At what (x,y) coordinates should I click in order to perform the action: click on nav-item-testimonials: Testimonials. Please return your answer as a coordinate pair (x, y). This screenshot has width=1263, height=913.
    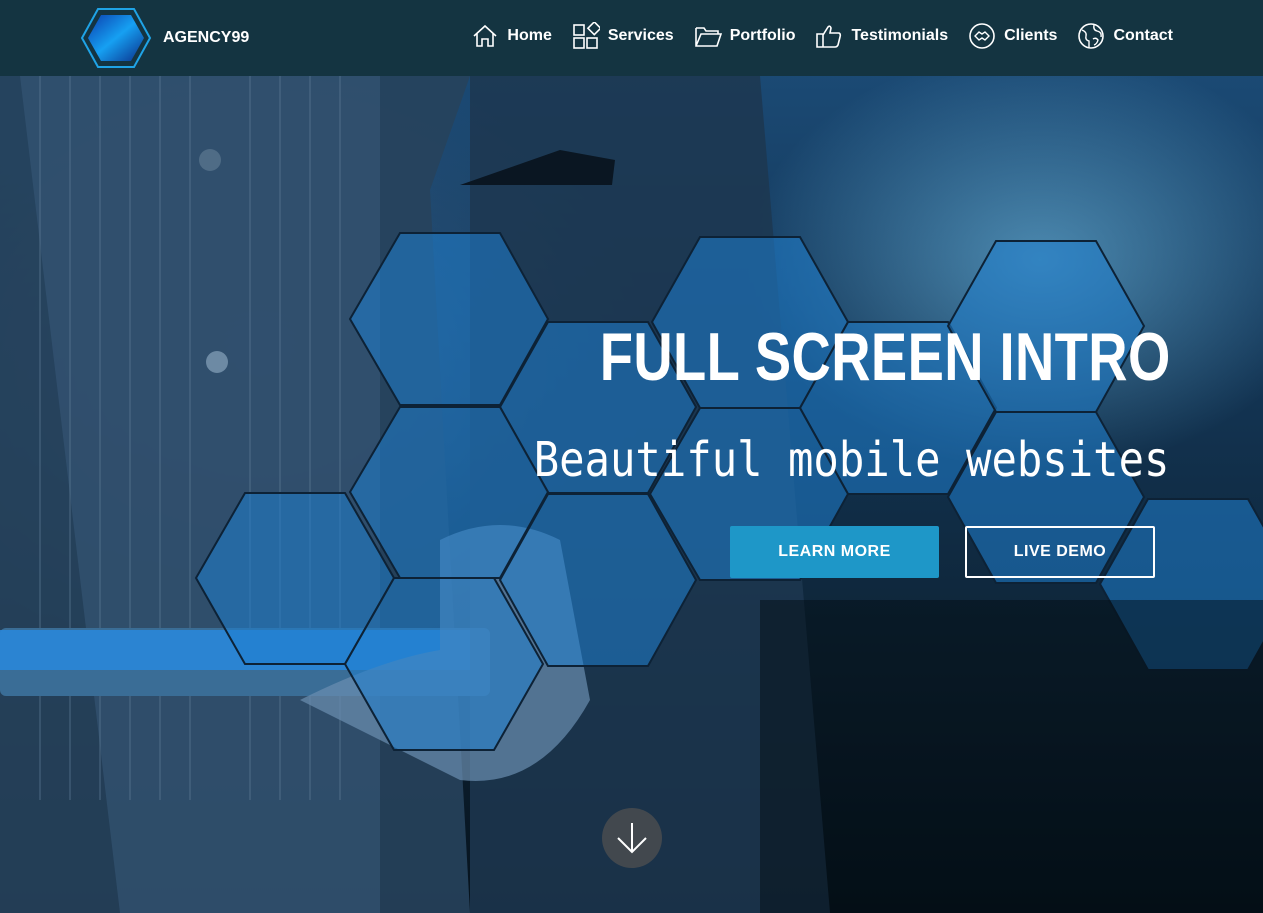
    Looking at the image, I should click on (881, 36).